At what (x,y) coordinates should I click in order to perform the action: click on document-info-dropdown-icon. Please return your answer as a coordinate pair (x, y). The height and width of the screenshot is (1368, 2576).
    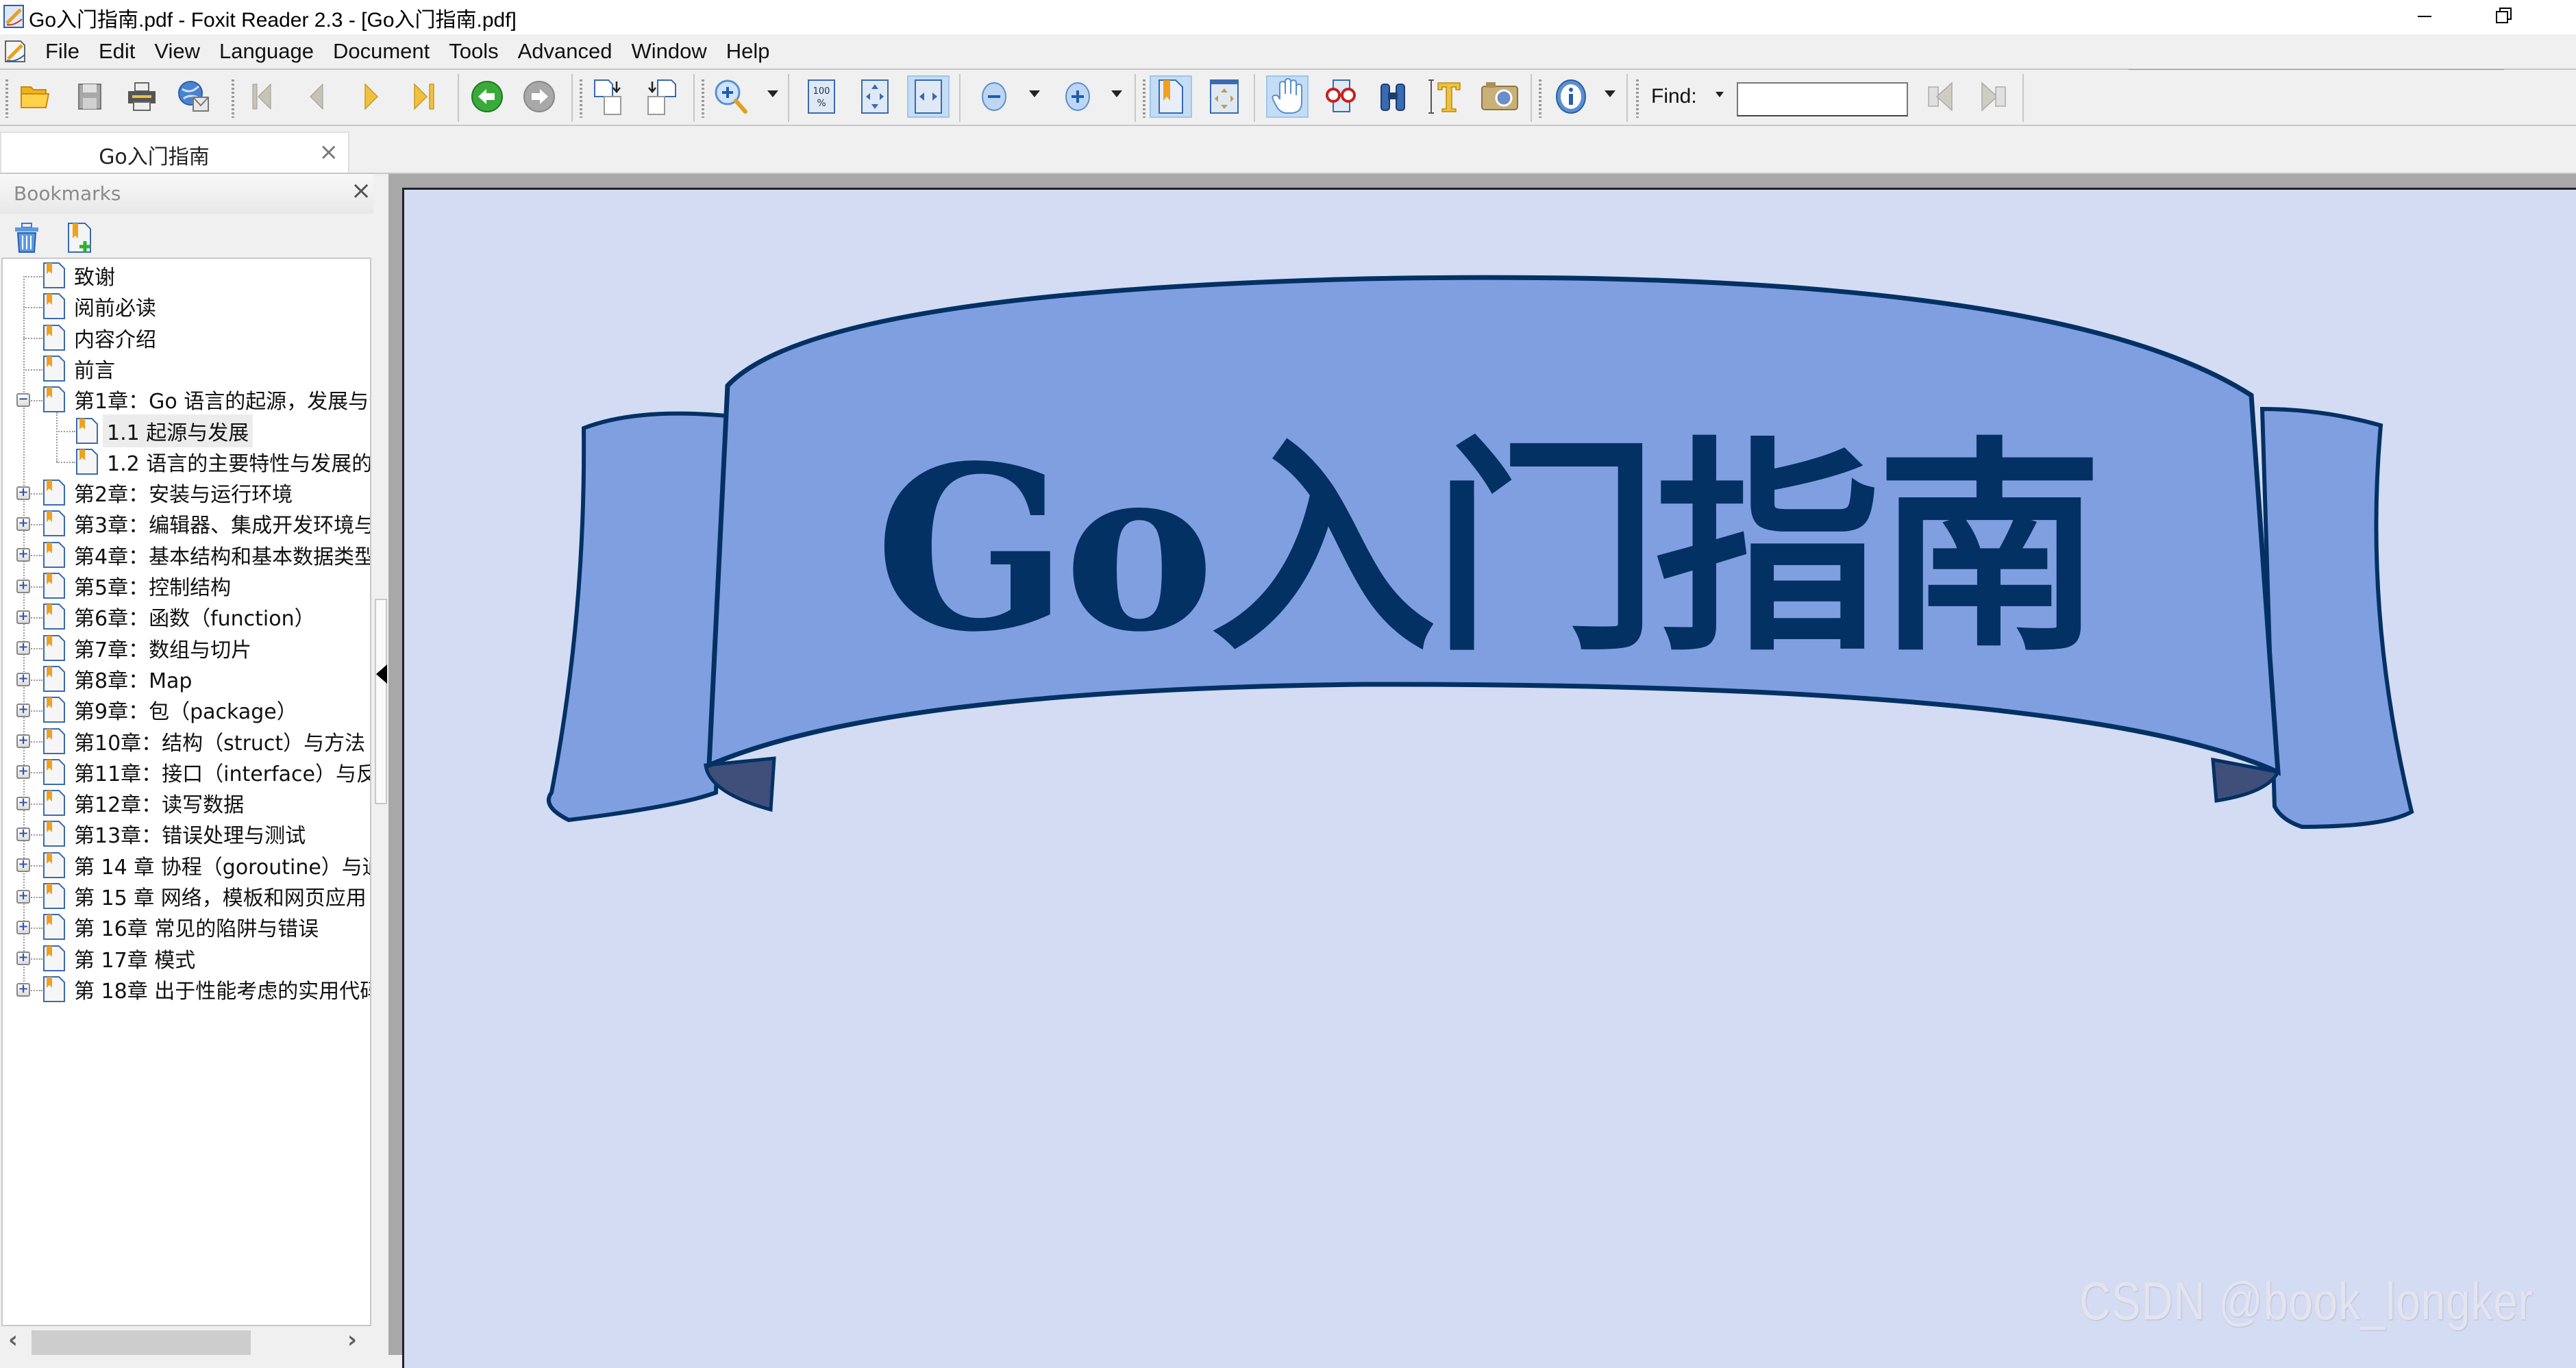
    Looking at the image, I should click on (1610, 93).